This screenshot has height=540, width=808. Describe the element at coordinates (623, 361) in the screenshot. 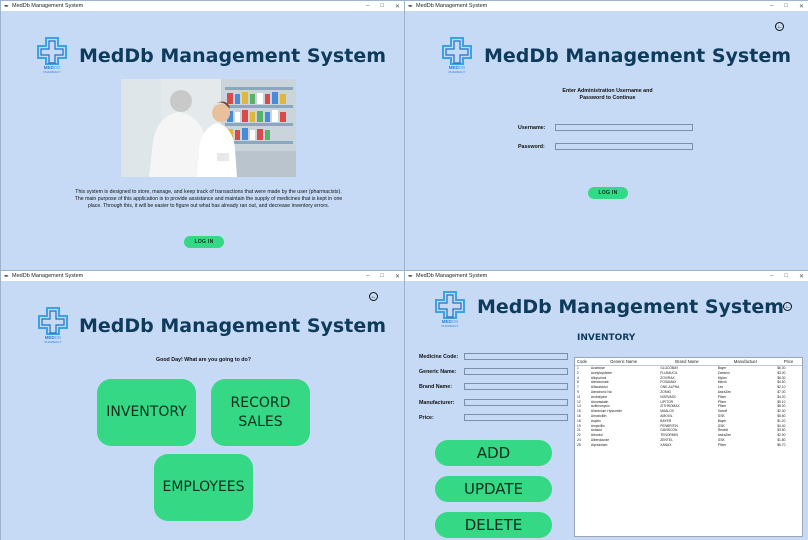

I see `column-header: Generic Name` at that location.